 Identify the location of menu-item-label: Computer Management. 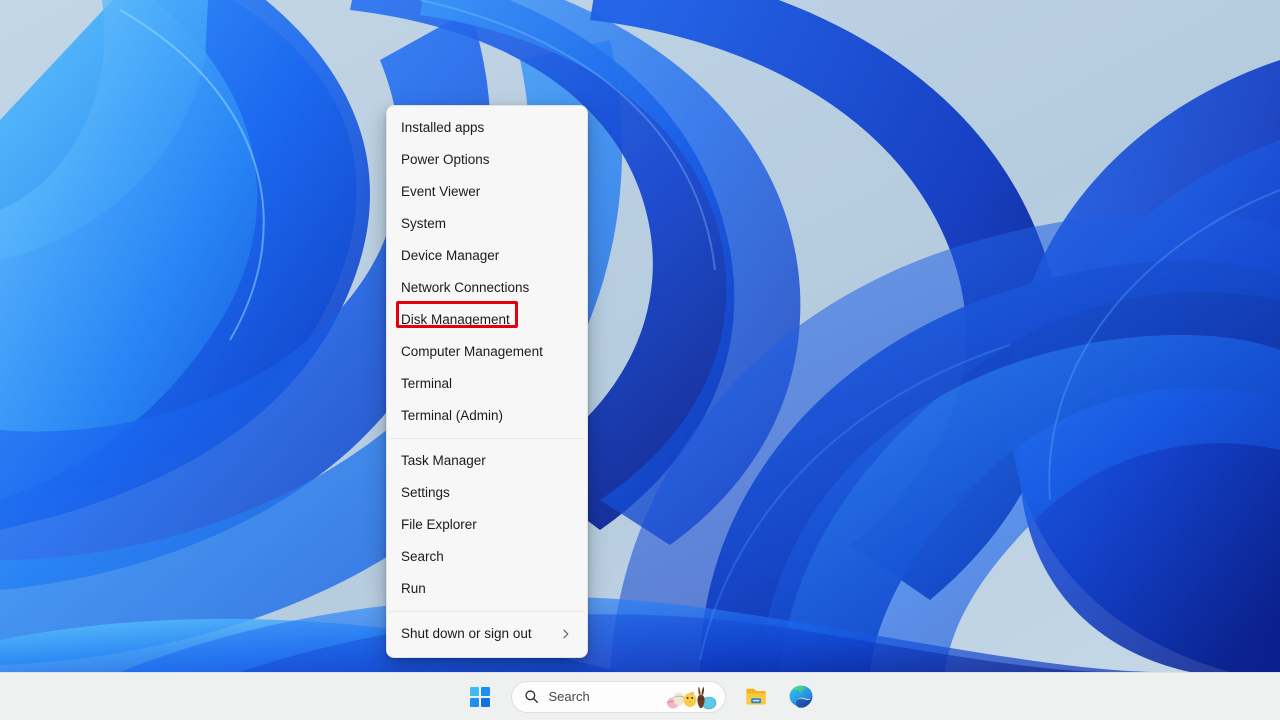
(472, 351).